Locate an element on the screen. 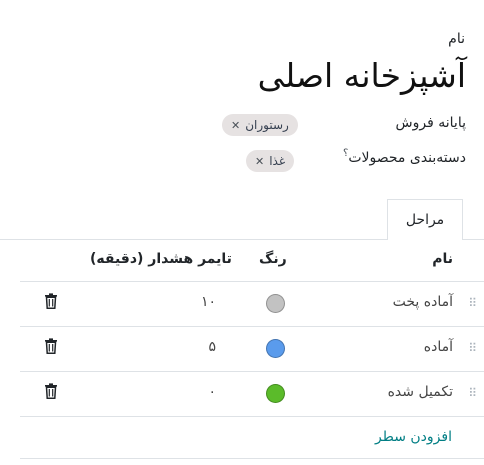 This screenshot has height=465, width=484. table-row: ⠿ تکمیل شده ۰ is located at coordinates (242, 393).